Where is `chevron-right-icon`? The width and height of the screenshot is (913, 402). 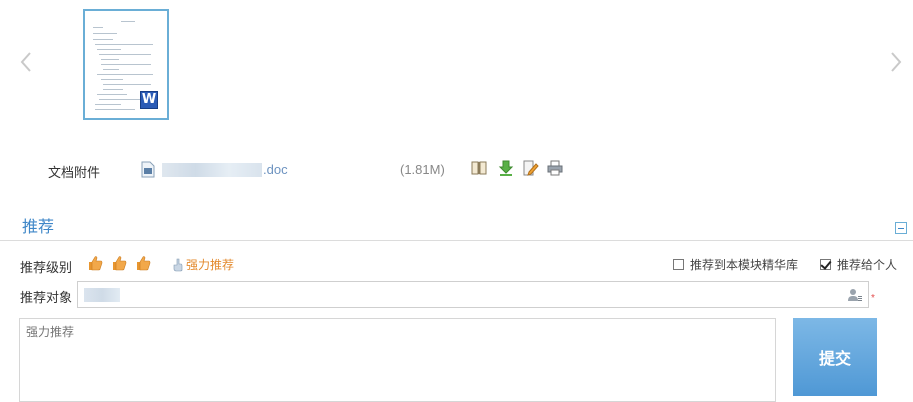
chevron-right-icon is located at coordinates (896, 62).